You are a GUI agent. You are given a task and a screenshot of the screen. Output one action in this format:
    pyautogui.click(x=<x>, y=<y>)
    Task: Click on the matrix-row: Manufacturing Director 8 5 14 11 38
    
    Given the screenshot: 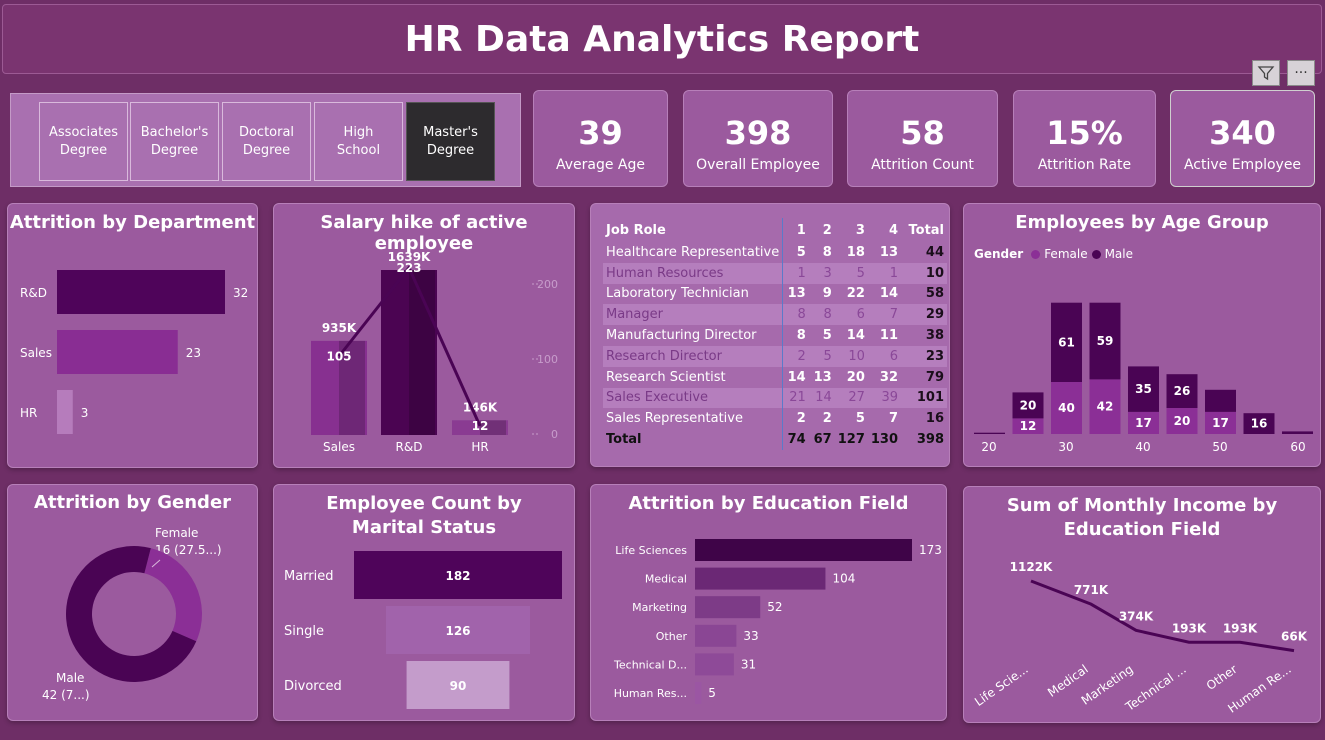 What is the action you would take?
    pyautogui.click(x=775, y=335)
    